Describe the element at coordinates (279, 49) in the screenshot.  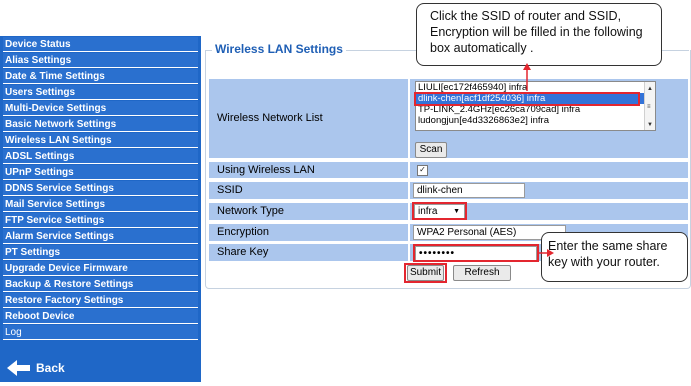
I see `page-title: Wireless LAN Settings` at that location.